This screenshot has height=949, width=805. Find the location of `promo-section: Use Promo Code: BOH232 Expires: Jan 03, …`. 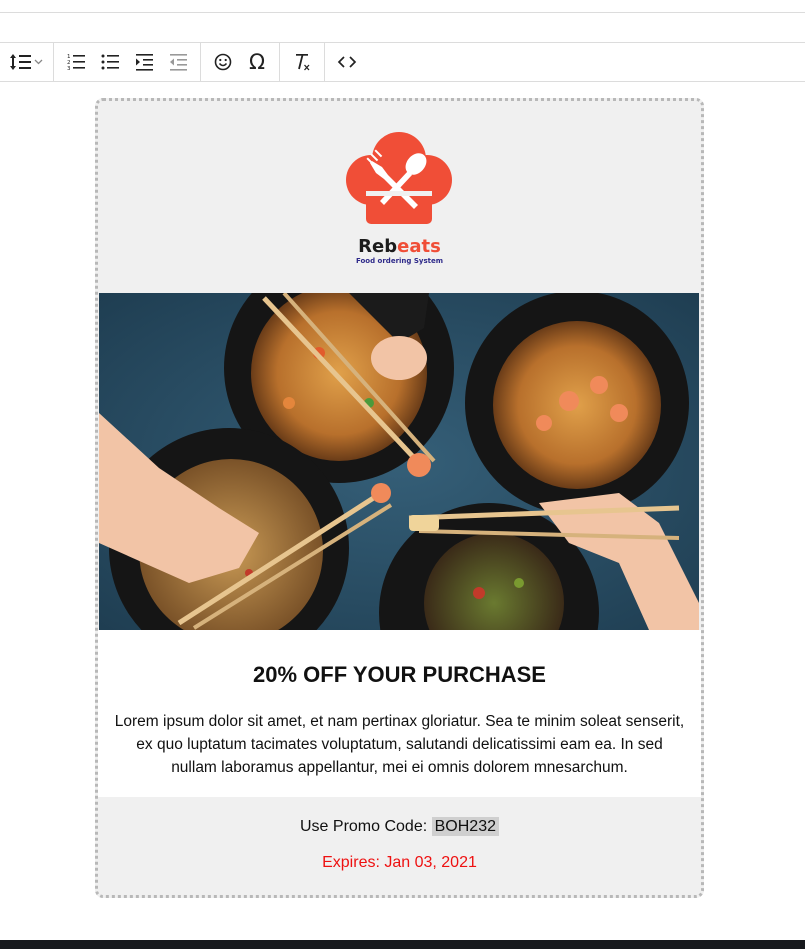

promo-section: Use Promo Code: BOH232 Expires: Jan 03, … is located at coordinates (399, 846).